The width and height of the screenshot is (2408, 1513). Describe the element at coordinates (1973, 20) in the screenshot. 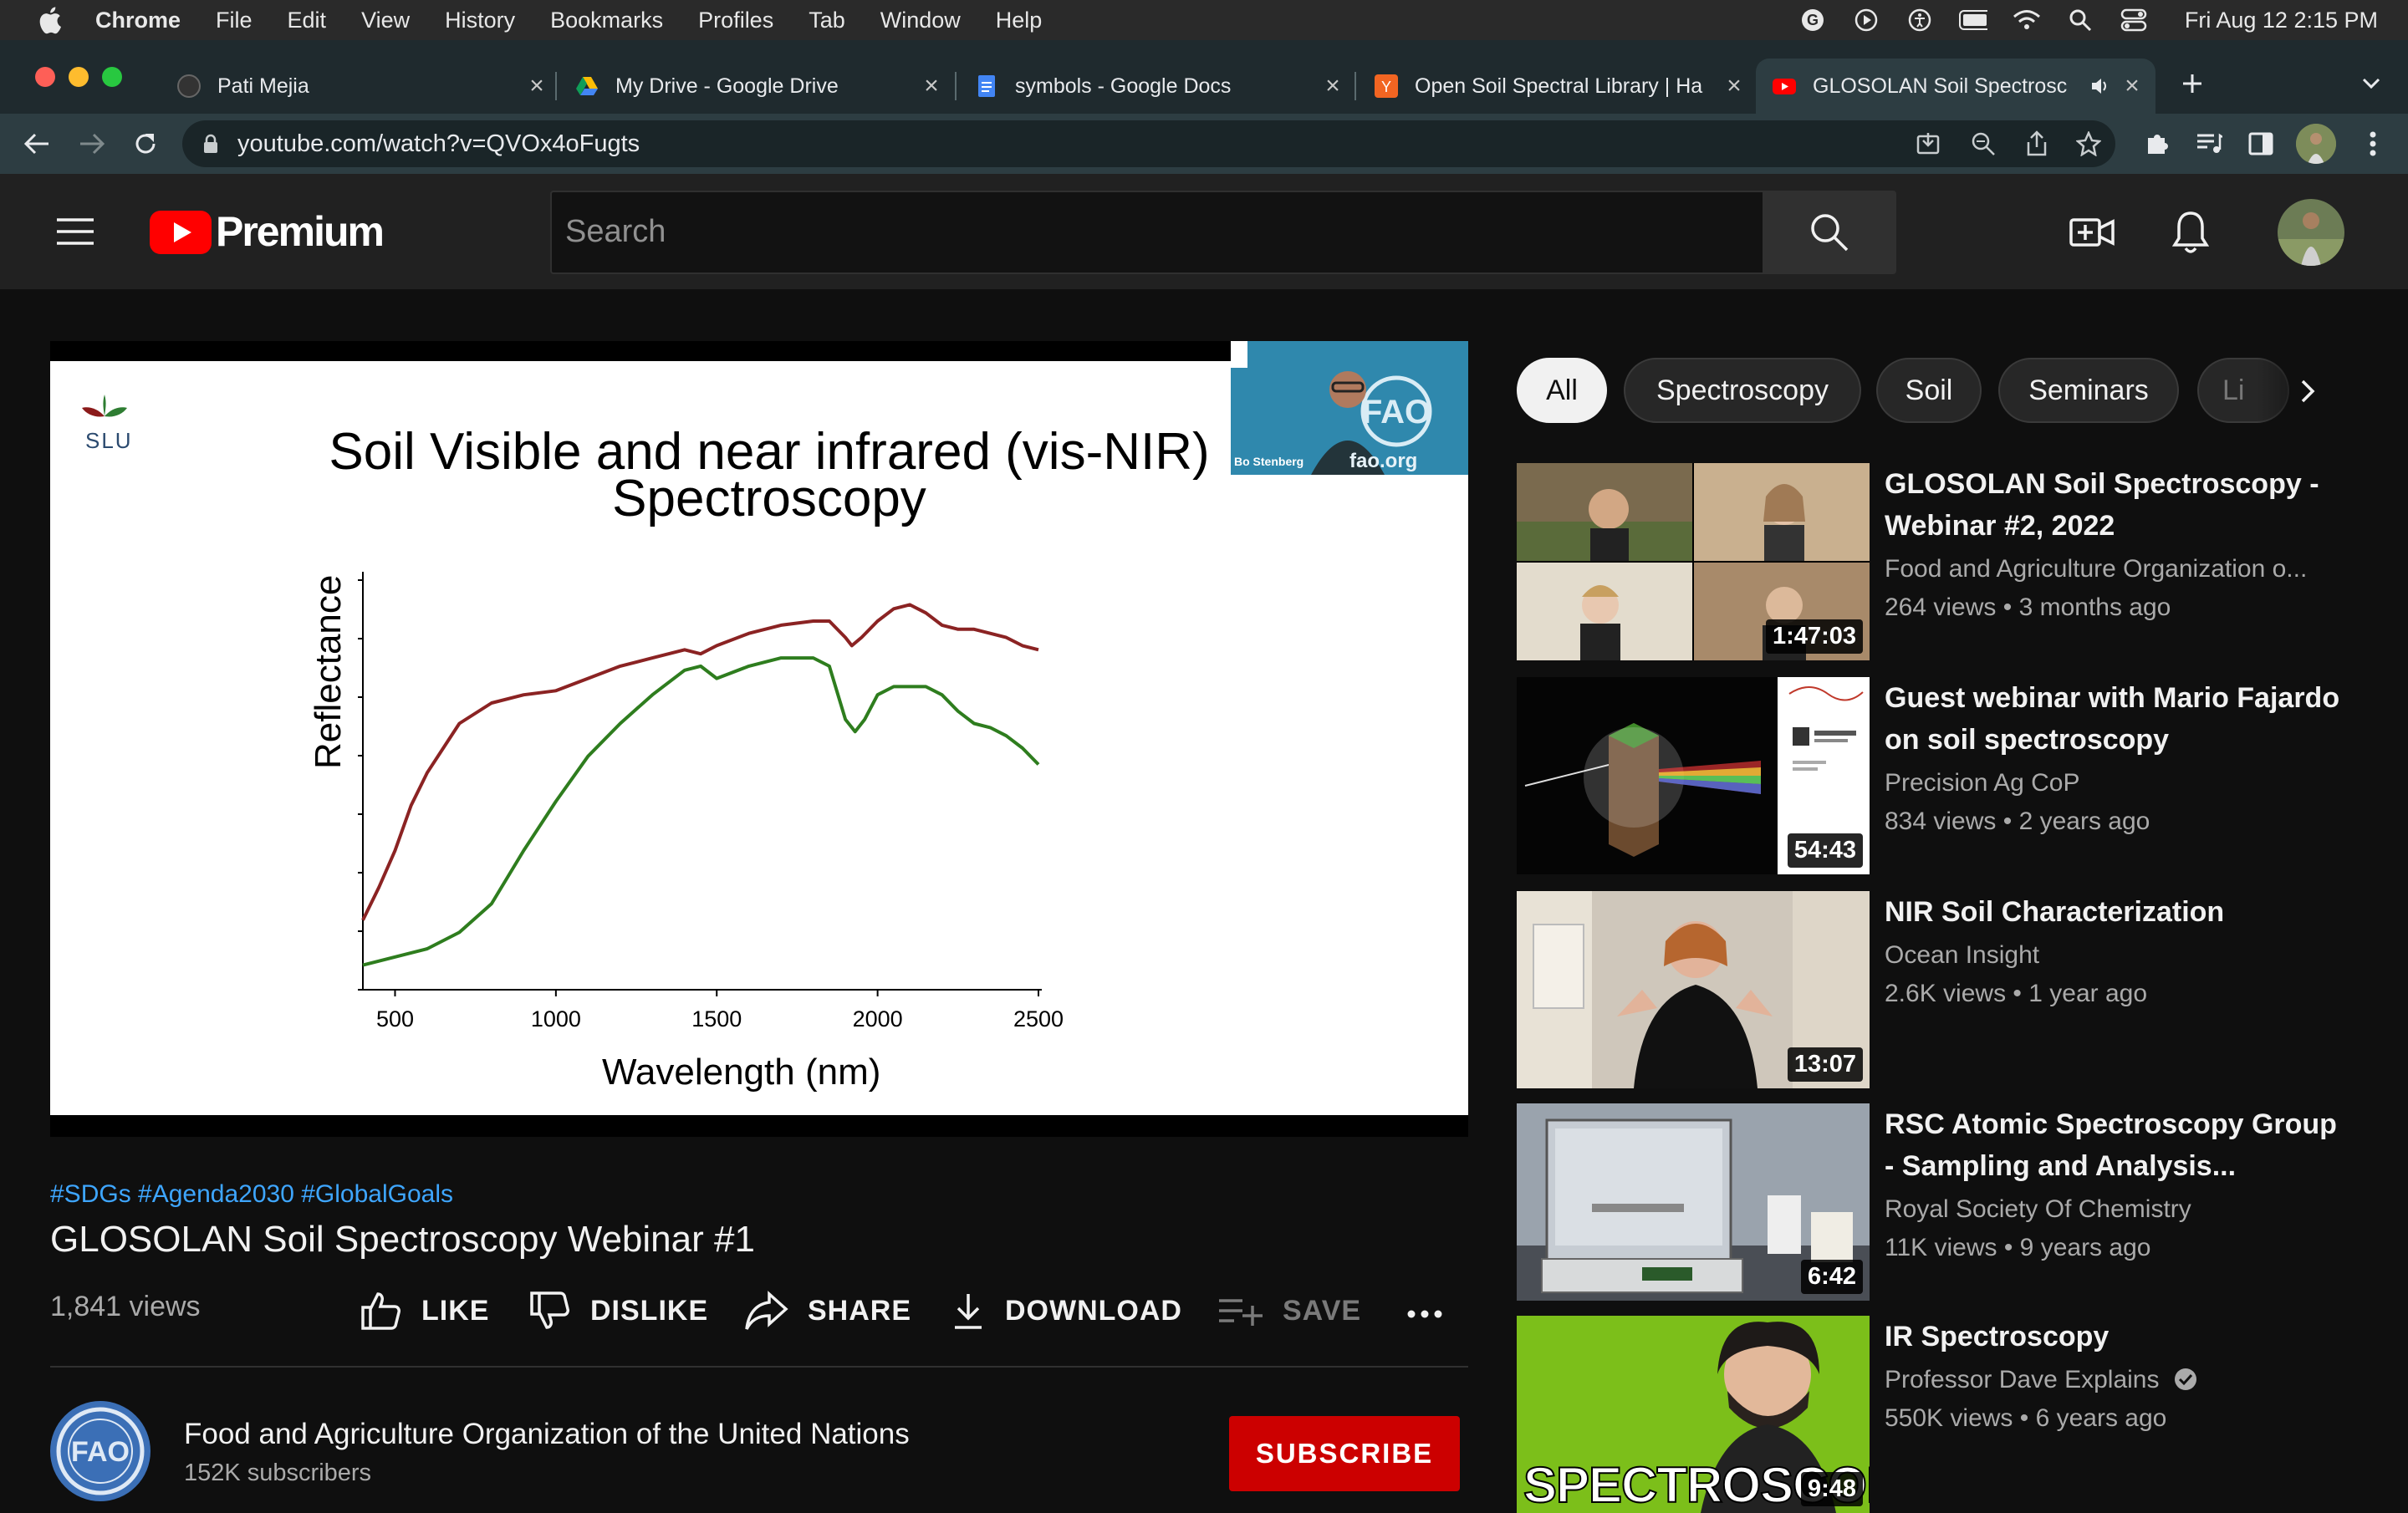

I see `battery-icon` at that location.